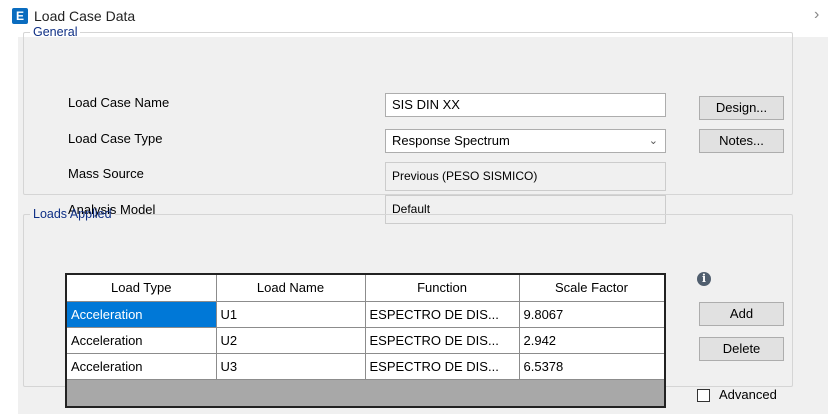 This screenshot has width=828, height=414. I want to click on table-row: Acceleration U2 ESPECTRO DE DIS... 2.942, so click(365, 340).